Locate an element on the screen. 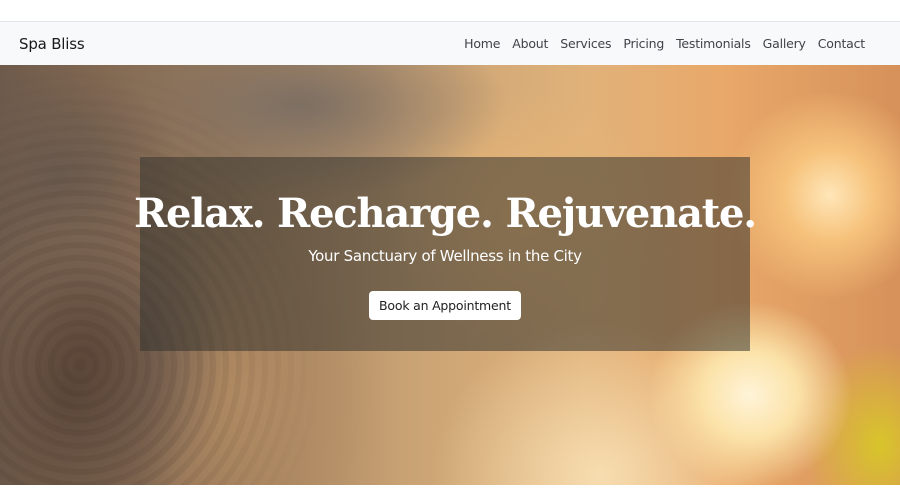  bottom-strip is located at coordinates (450, 492).